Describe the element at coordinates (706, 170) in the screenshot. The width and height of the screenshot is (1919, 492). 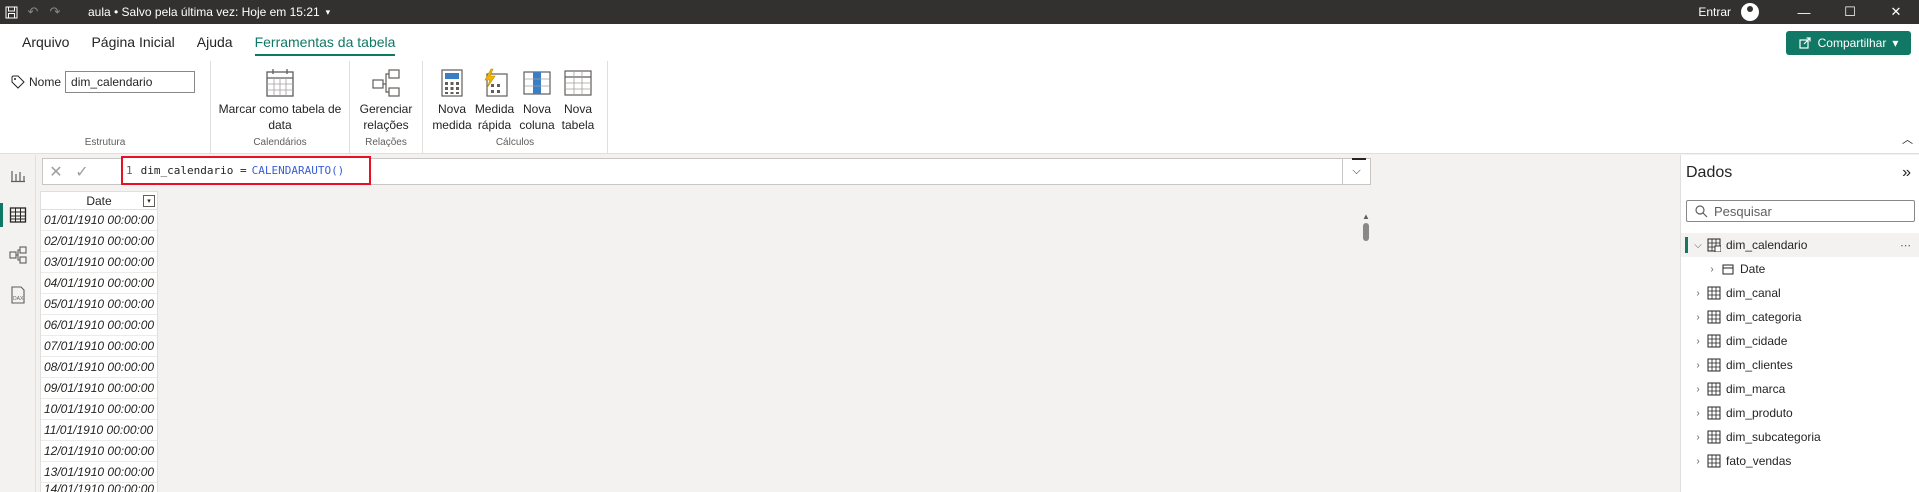
I see `formula-bar: ✕ ✓ 1 dim_calendario = CALENDARAUTO() ⌵` at that location.